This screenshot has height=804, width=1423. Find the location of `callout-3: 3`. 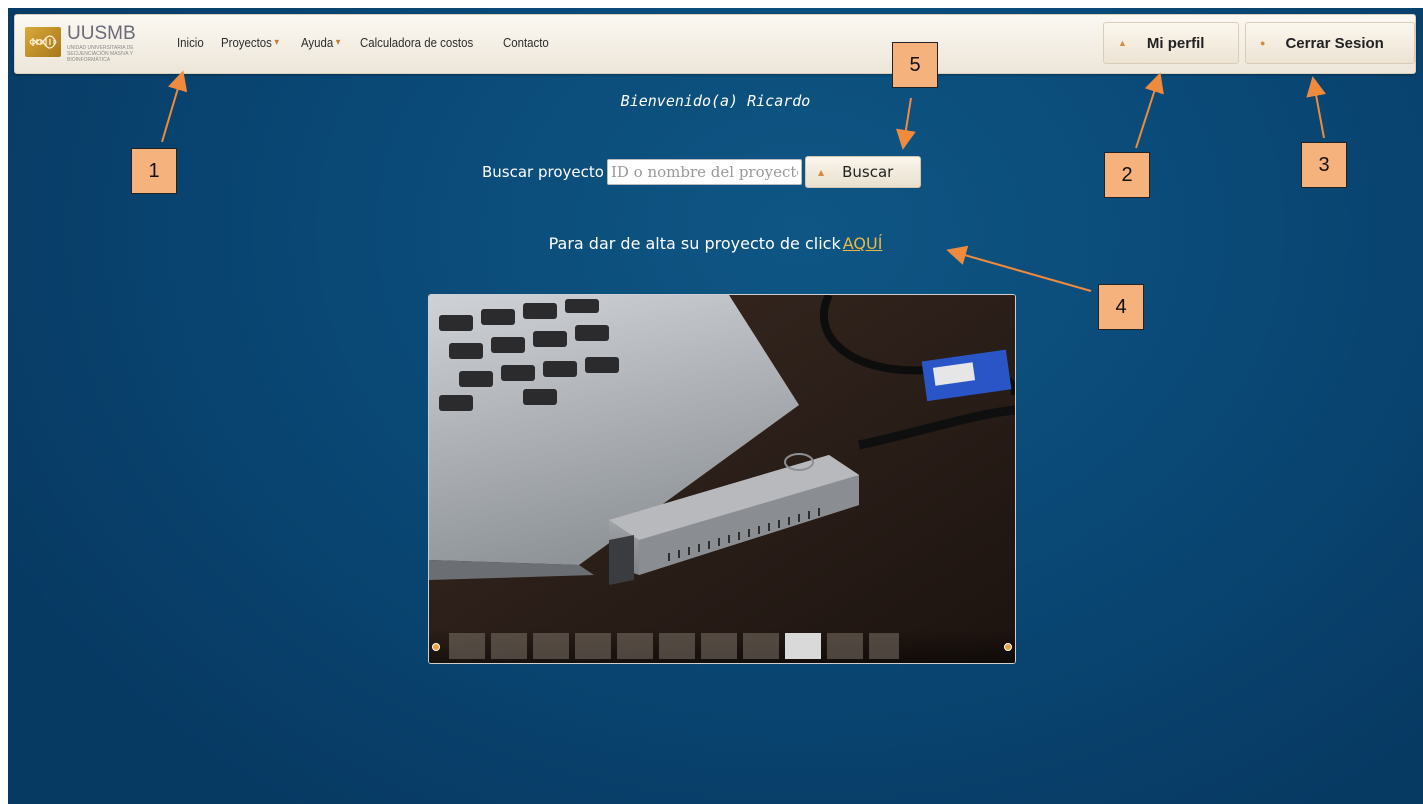

callout-3: 3 is located at coordinates (1324, 165).